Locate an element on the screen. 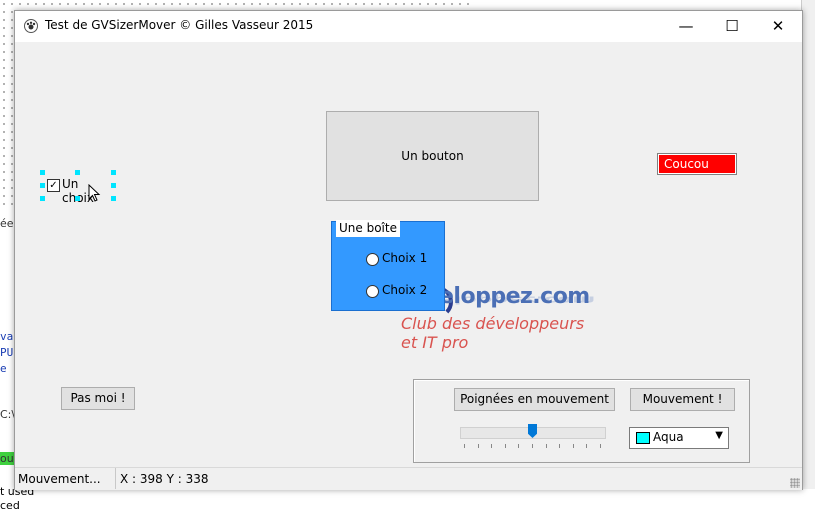 This screenshot has height=512, width=815. background-text: C:\ is located at coordinates (7, 414).